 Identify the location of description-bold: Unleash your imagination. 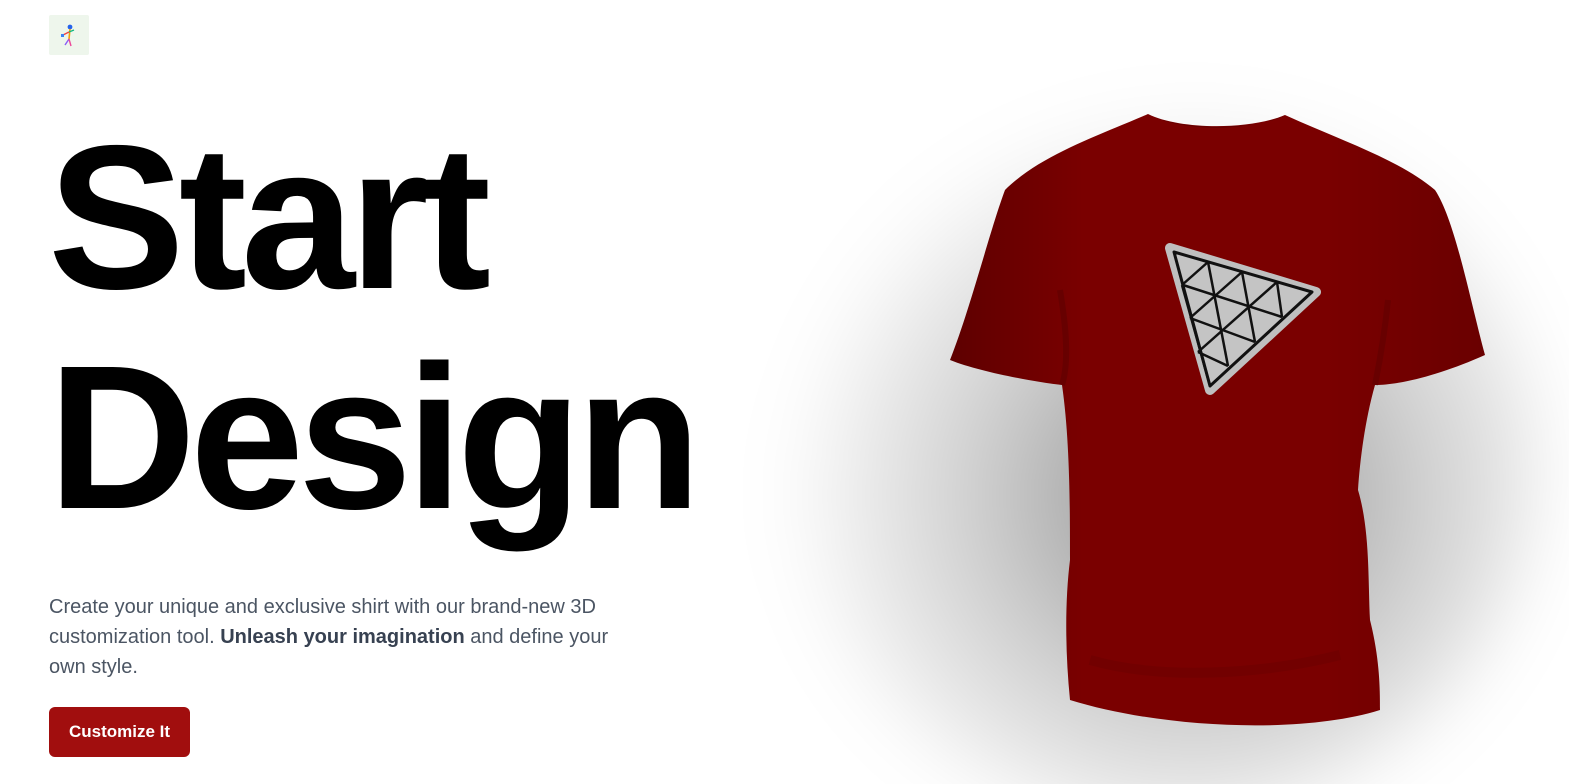
(342, 637).